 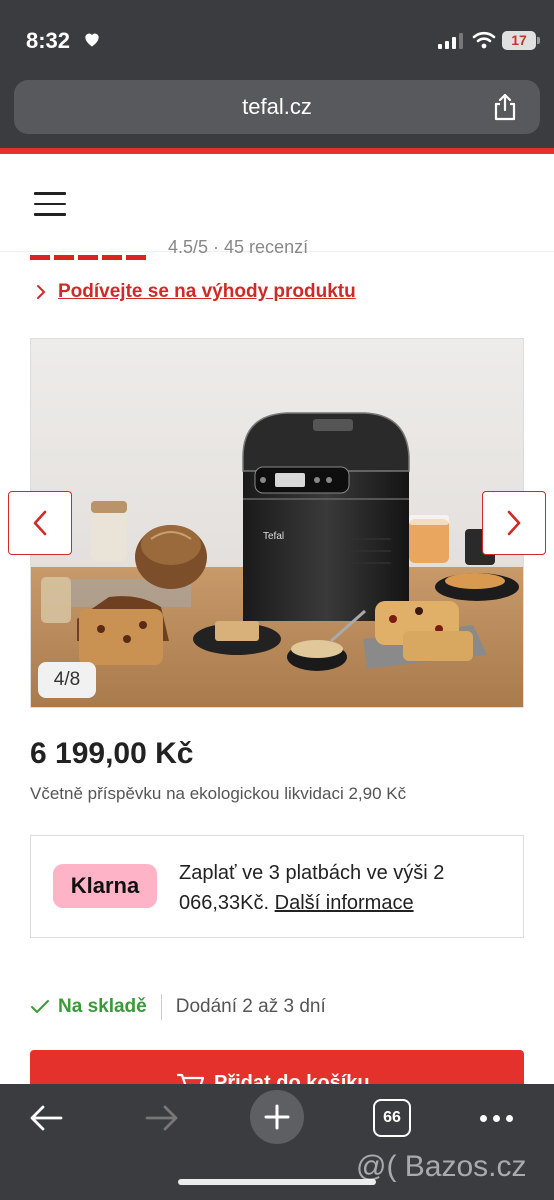 What do you see at coordinates (505, 107) in the screenshot?
I see `share-icon` at bounding box center [505, 107].